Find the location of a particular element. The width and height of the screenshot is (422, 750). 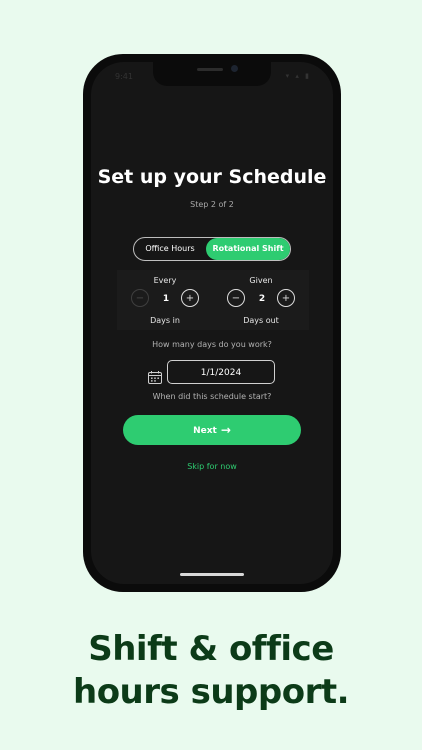

days-out-value: 2 is located at coordinates (262, 299).